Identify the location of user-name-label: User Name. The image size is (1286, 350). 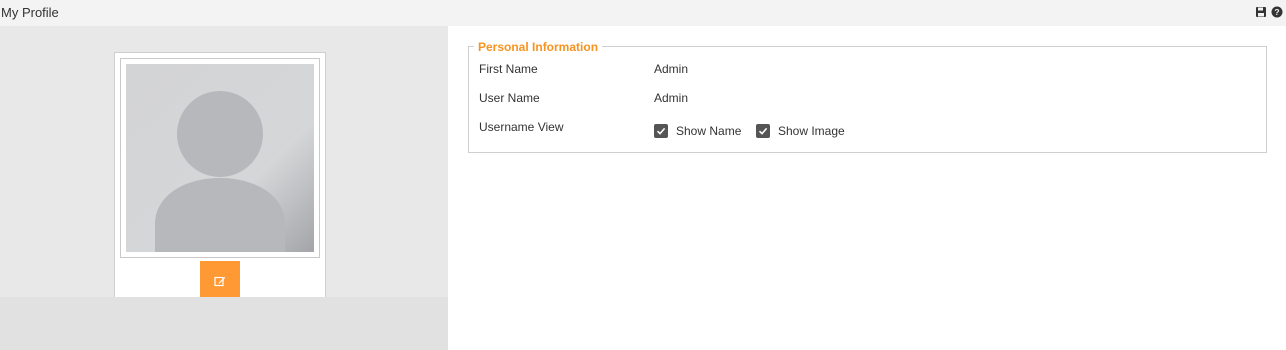
(509, 98).